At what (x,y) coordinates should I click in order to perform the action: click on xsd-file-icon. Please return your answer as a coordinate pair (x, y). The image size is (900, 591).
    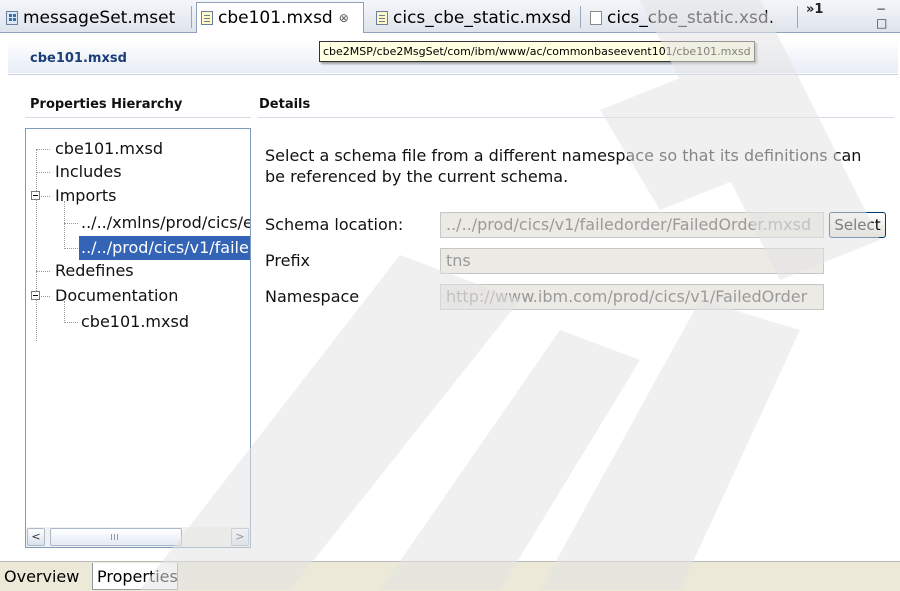
    Looking at the image, I should click on (596, 17).